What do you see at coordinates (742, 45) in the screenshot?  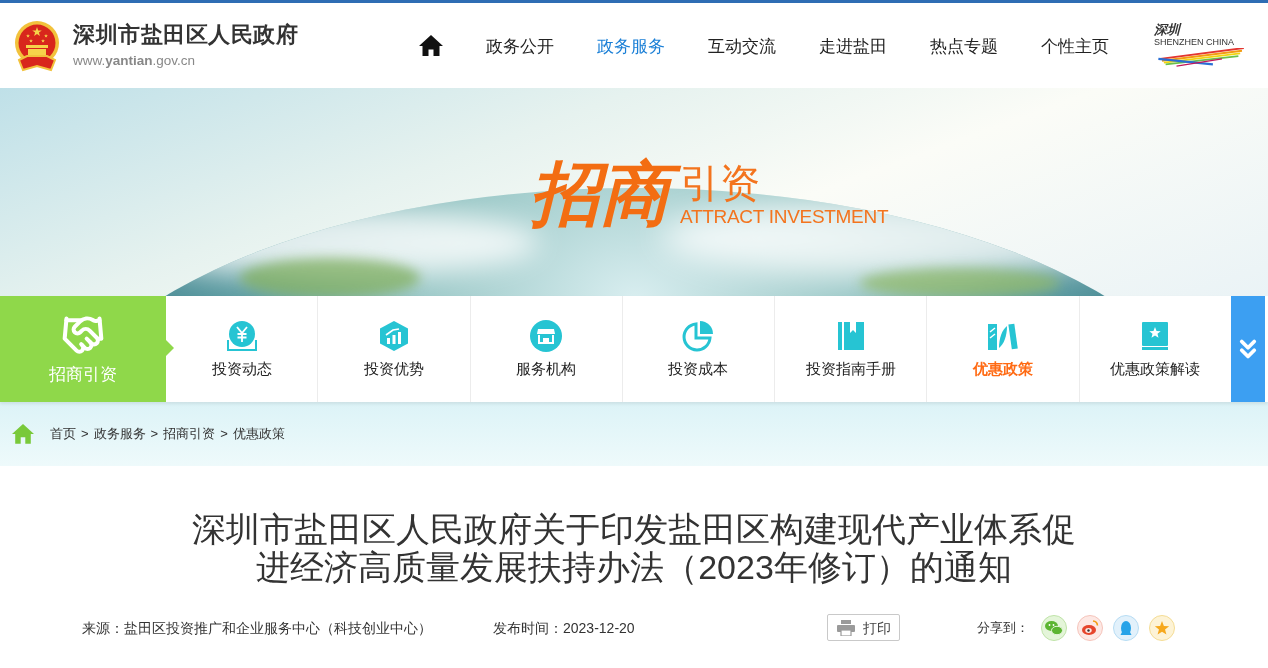 I see `nav-link: 互动交流` at bounding box center [742, 45].